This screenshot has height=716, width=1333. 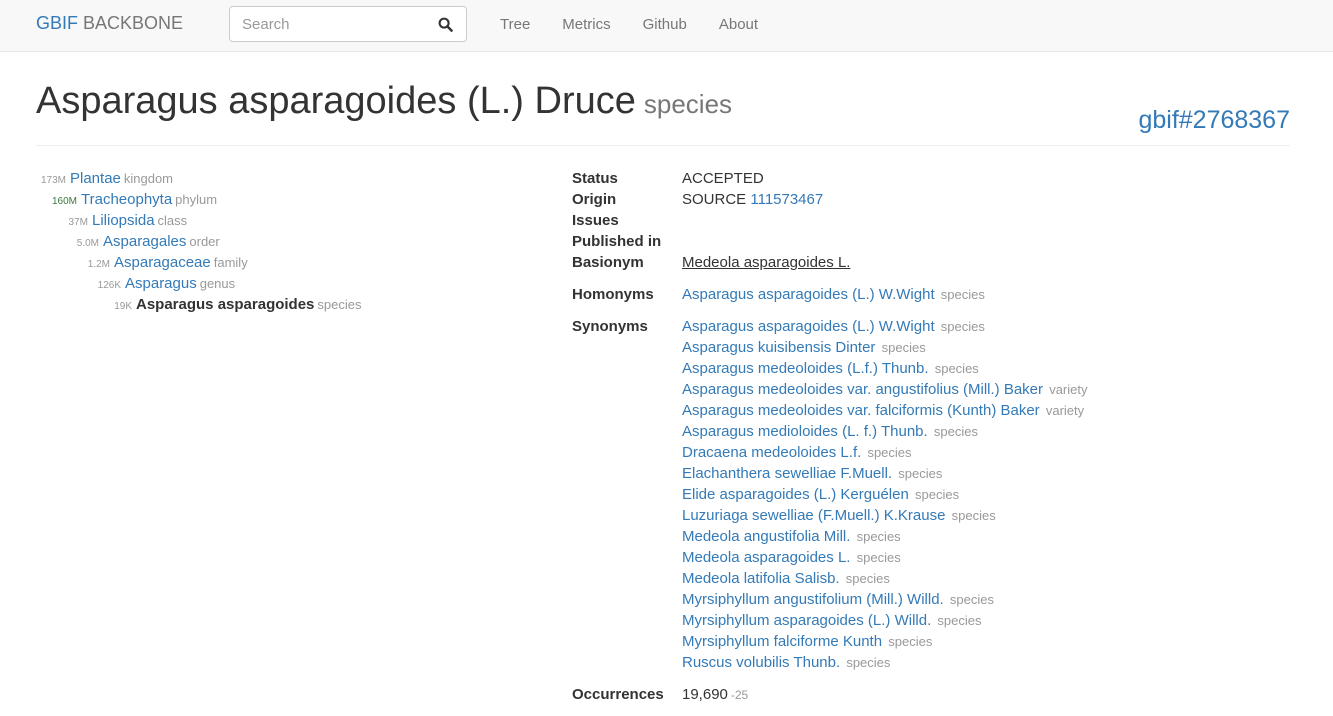 I want to click on synonym-link: Ruscus volubilis Thunb., so click(x=761, y=662).